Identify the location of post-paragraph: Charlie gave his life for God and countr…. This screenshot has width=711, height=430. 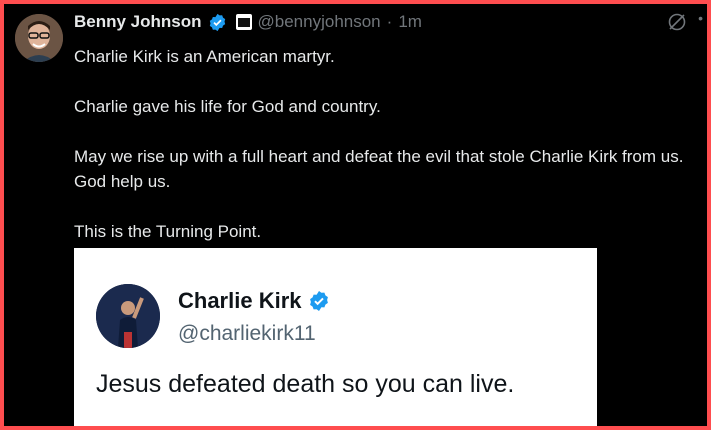
(227, 106).